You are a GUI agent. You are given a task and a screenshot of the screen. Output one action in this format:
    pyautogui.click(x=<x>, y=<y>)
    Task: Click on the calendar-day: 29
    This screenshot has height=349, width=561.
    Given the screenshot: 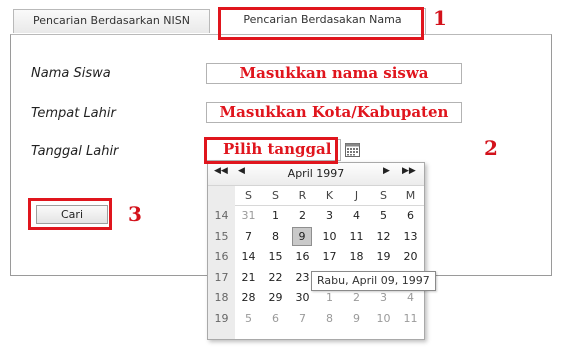 What is the action you would take?
    pyautogui.click(x=275, y=297)
    